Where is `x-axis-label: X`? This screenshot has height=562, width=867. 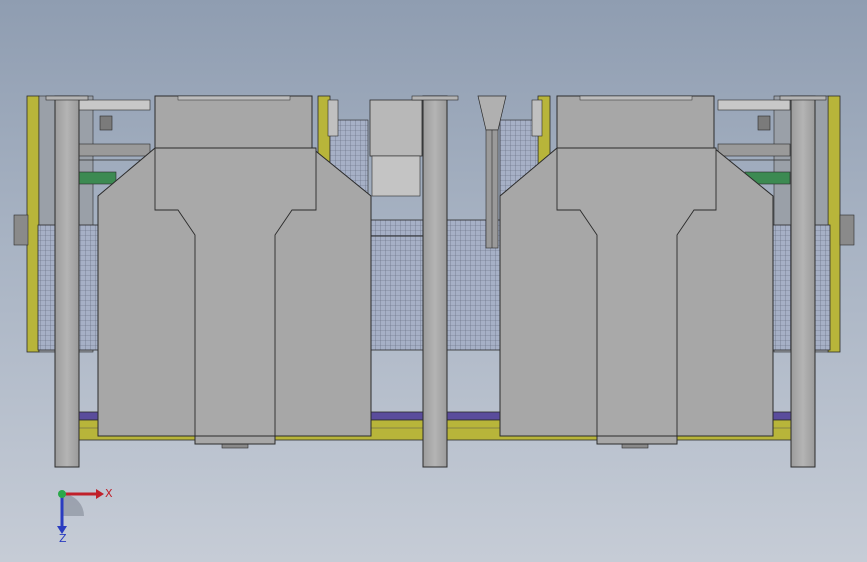 x-axis-label: X is located at coordinates (109, 493).